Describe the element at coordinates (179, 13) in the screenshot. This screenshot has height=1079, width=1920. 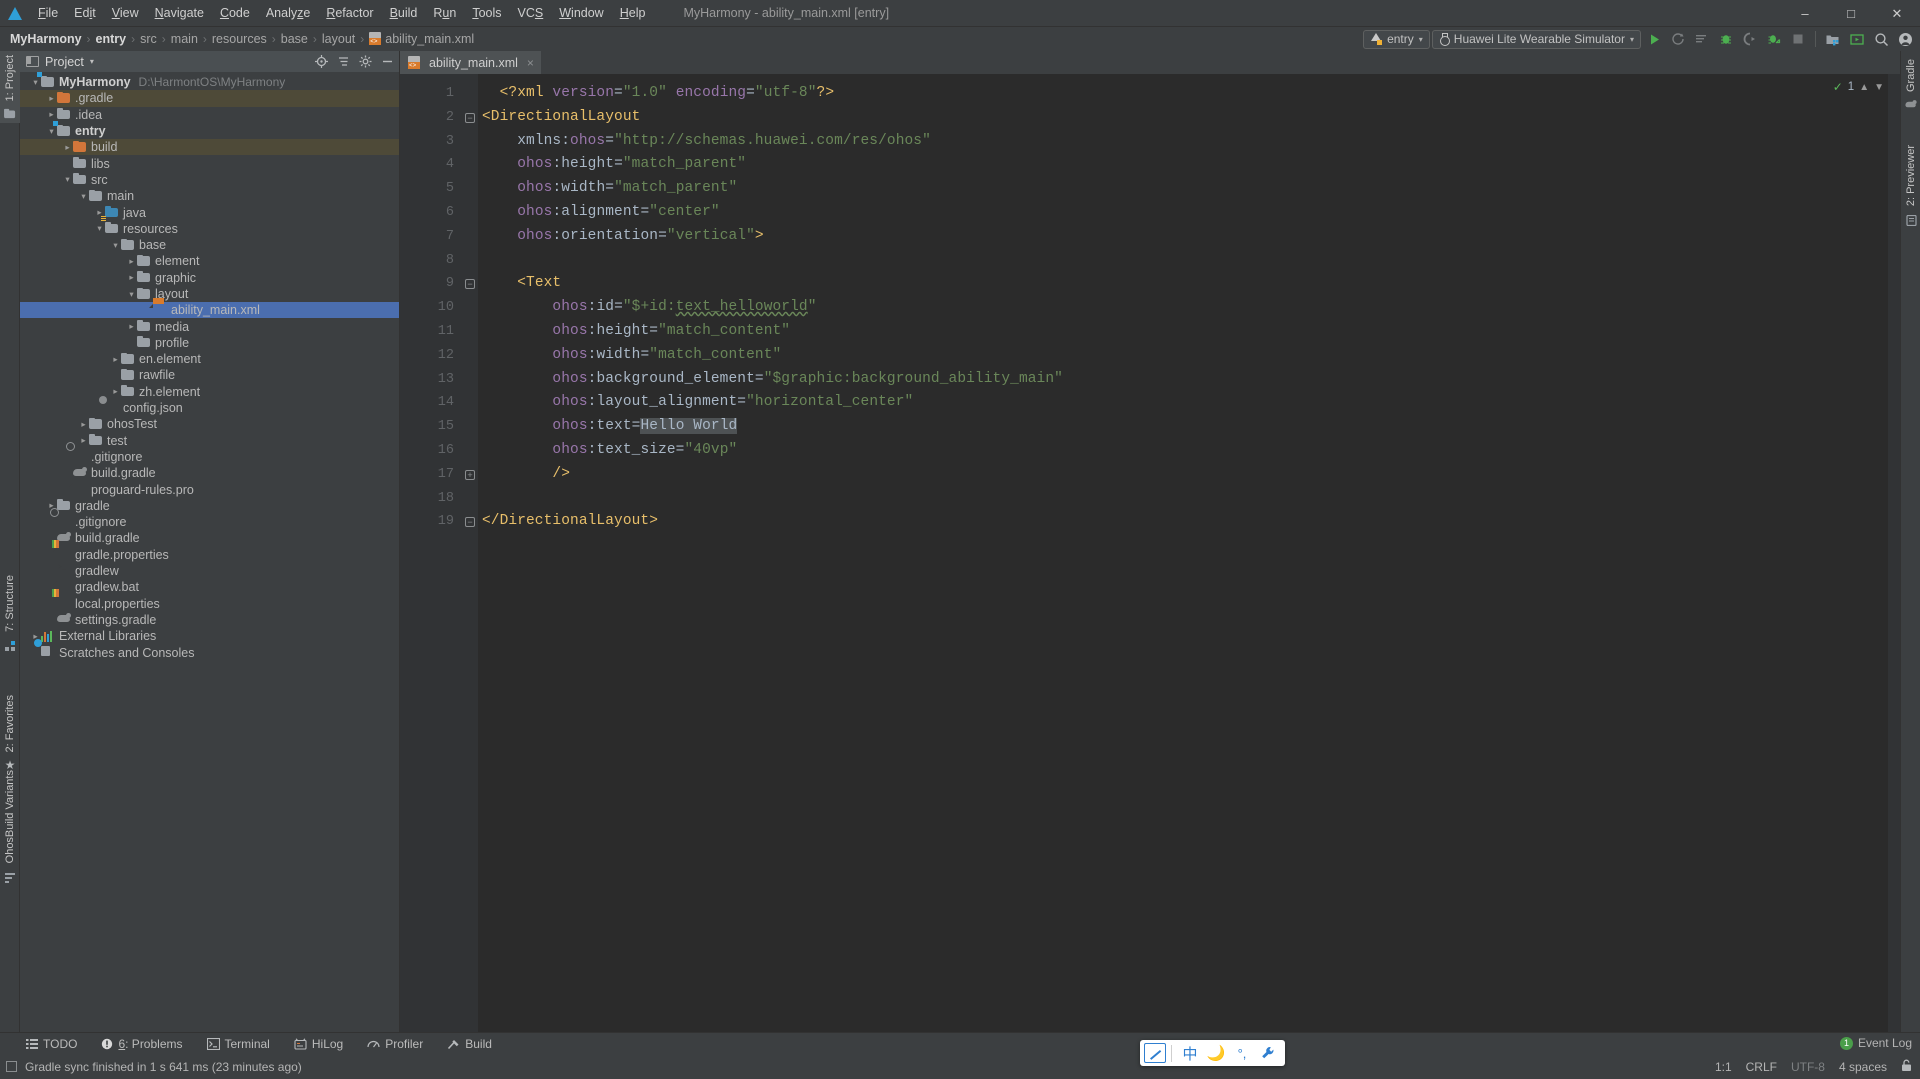
I see `menu-item-navigate: Navigate` at that location.